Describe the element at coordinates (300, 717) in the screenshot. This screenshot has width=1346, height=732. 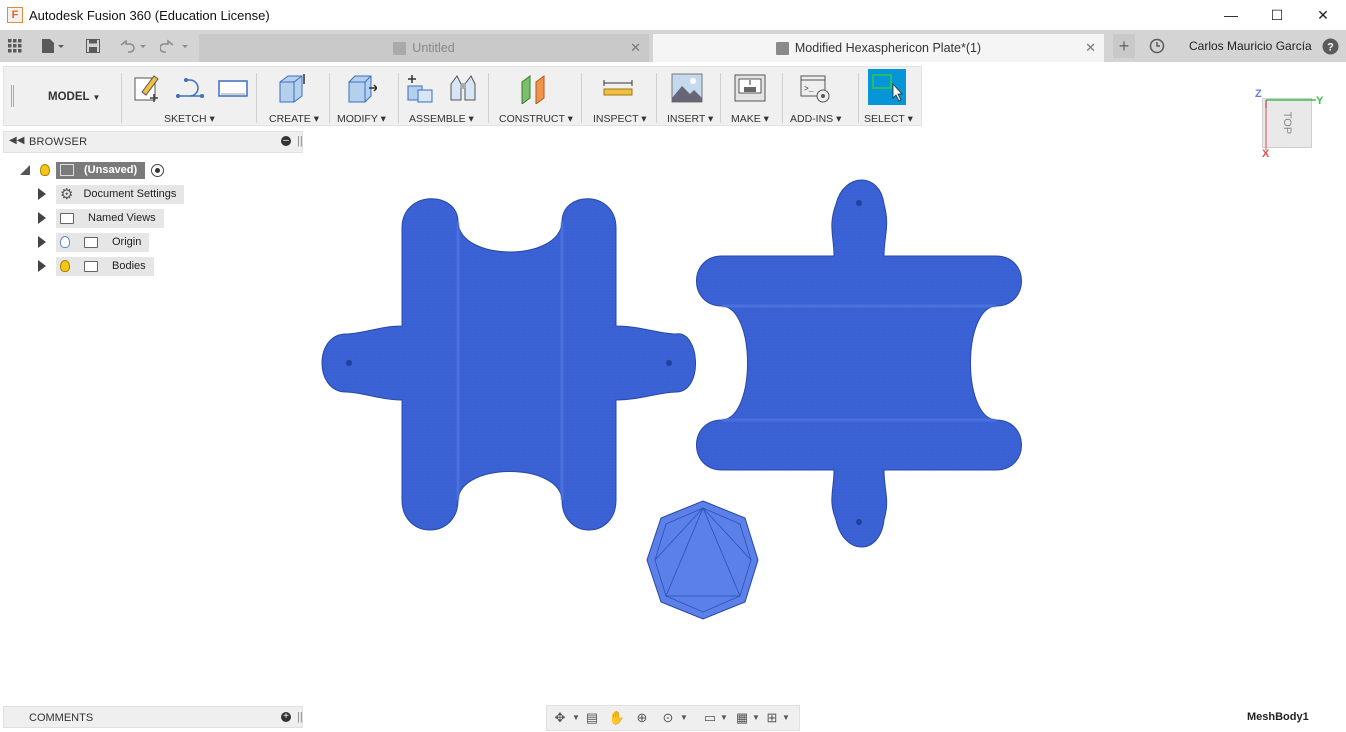
I see `comments-pin-icon: ||` at that location.